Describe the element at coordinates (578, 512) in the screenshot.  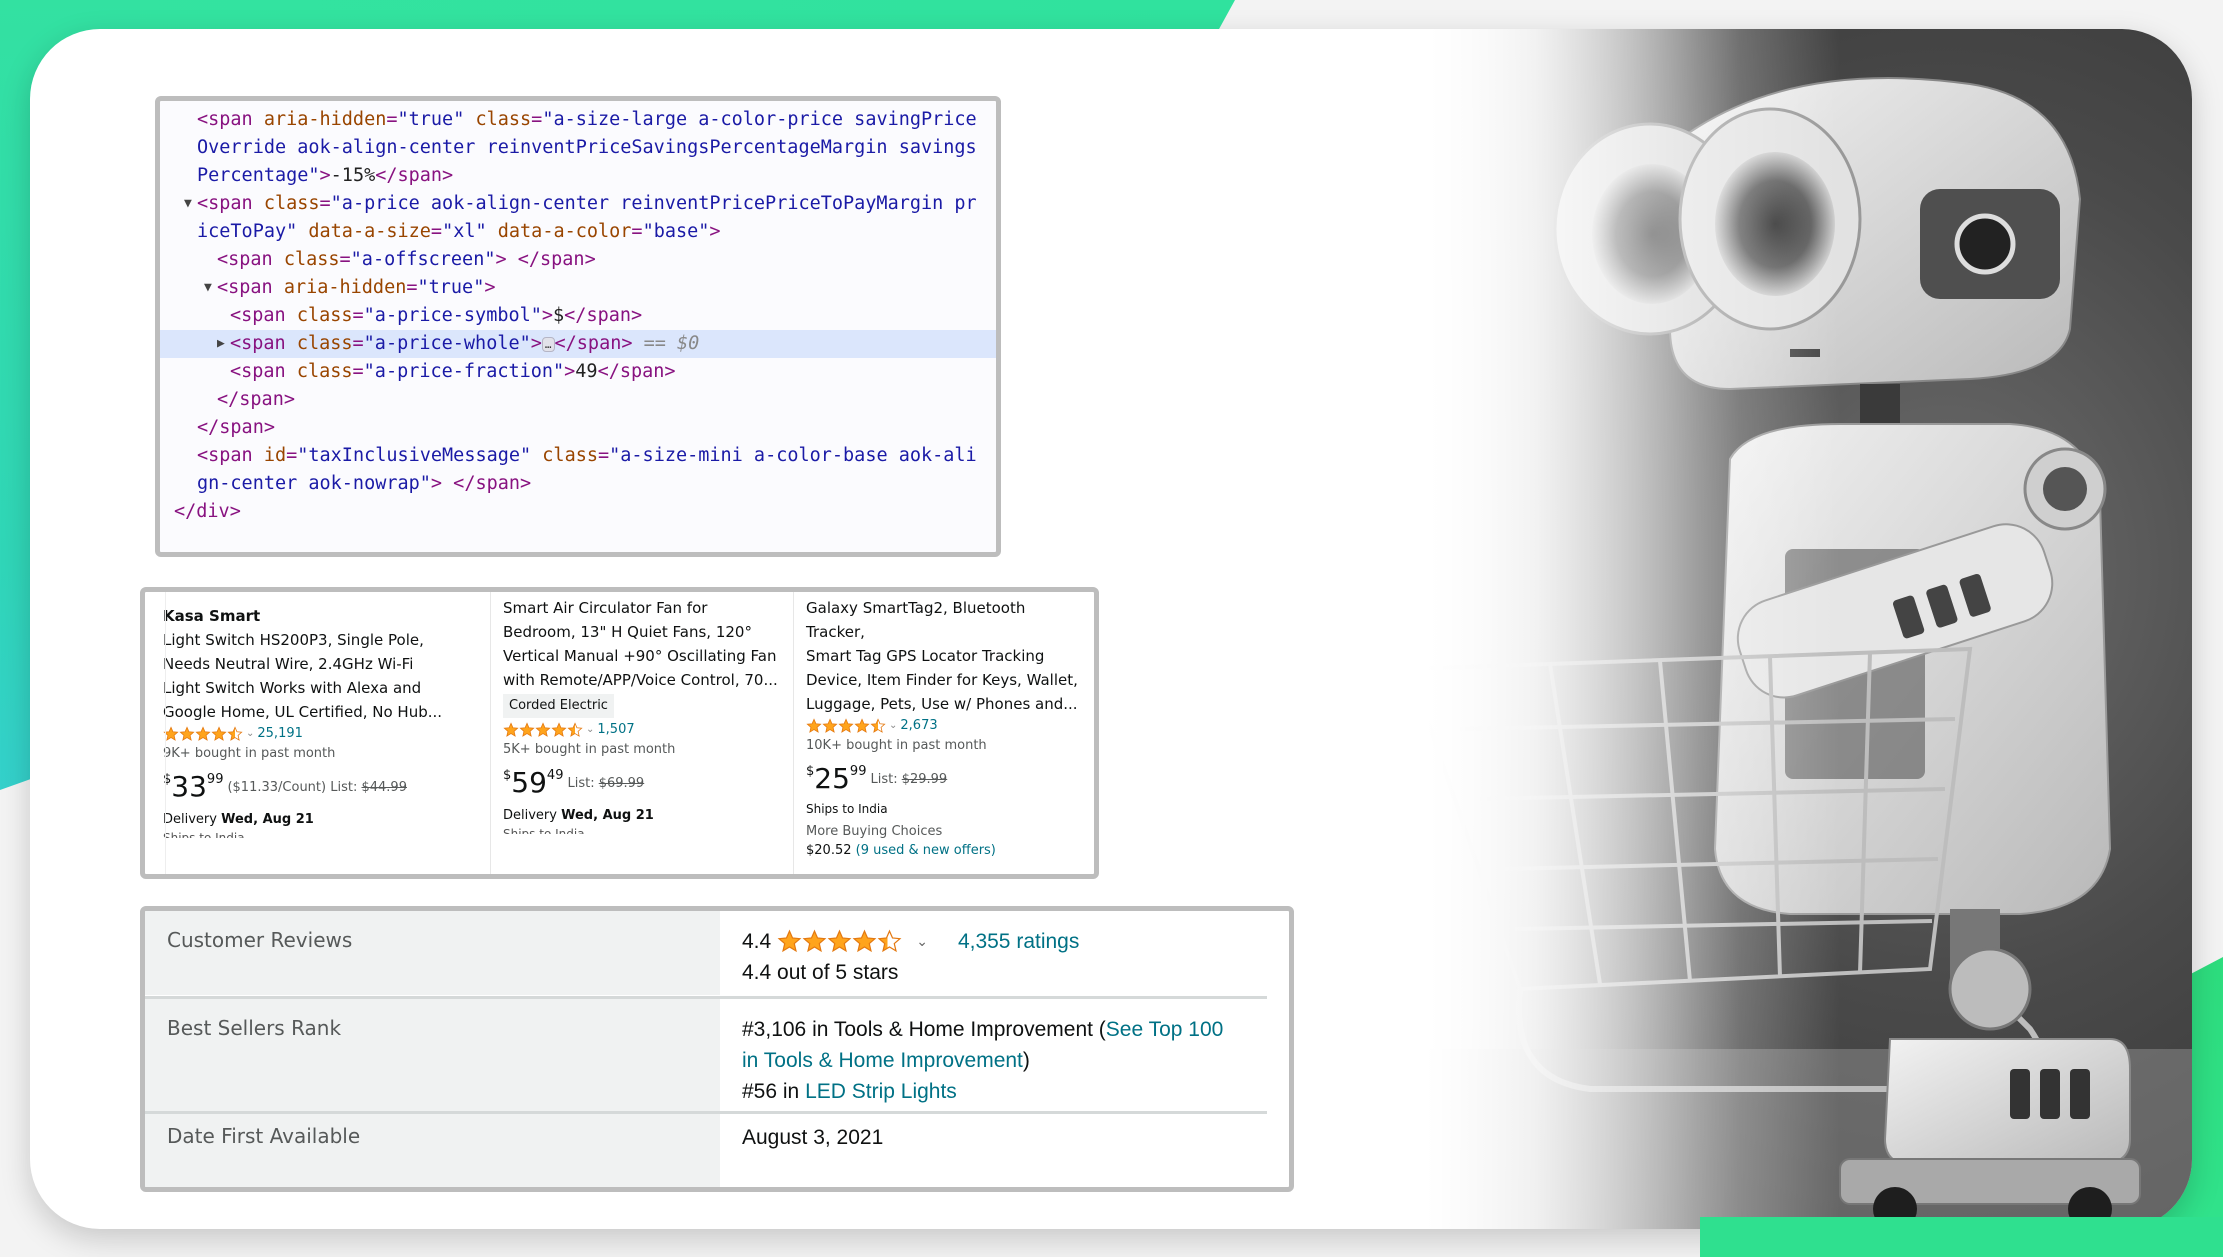
I see `code-line: </div>` at that location.